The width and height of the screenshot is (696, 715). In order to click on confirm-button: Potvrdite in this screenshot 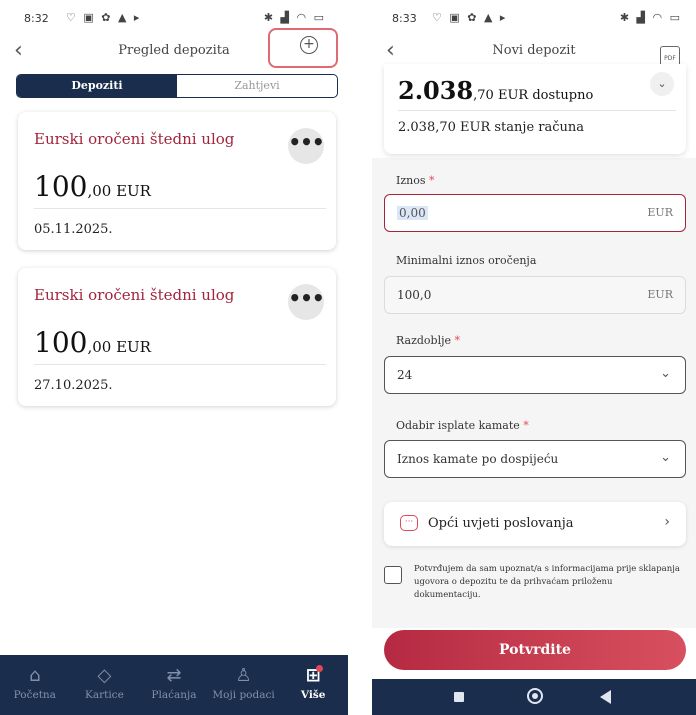, I will do `click(535, 650)`.